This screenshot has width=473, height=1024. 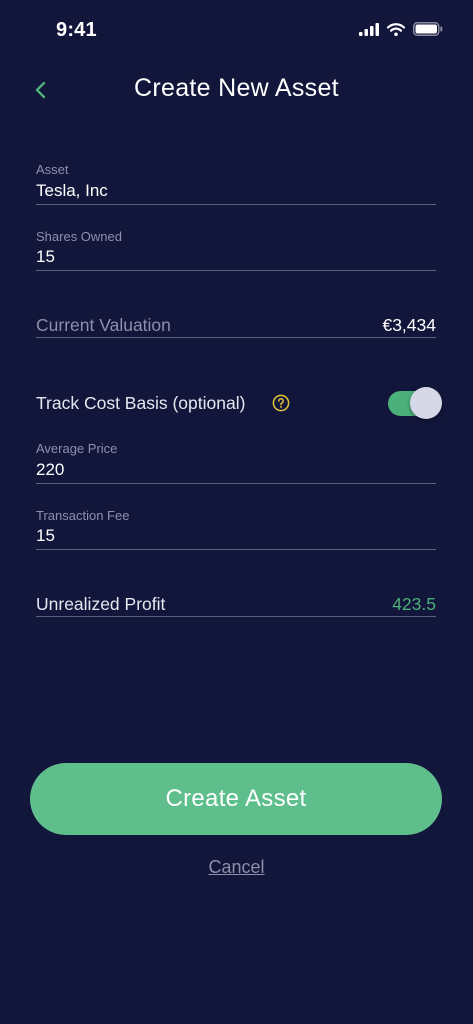 I want to click on unrealized-profit-row: Unrealized Profit 423.5, so click(x=236, y=603).